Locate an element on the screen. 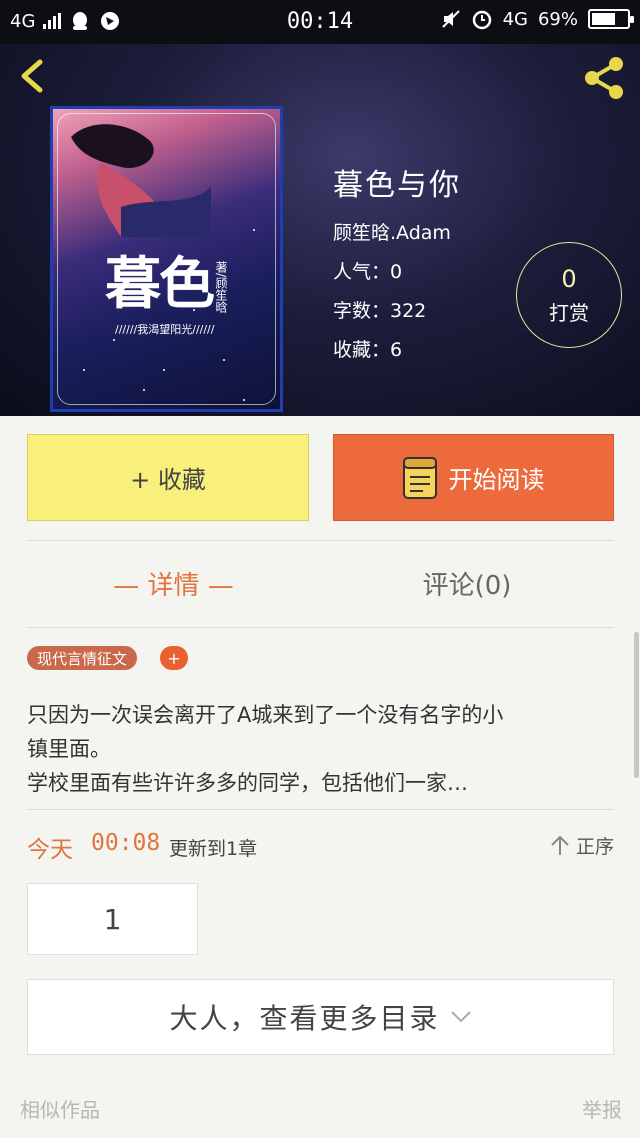  update-row: 今天 00:08 更新到1章 正序 is located at coordinates (320, 846).